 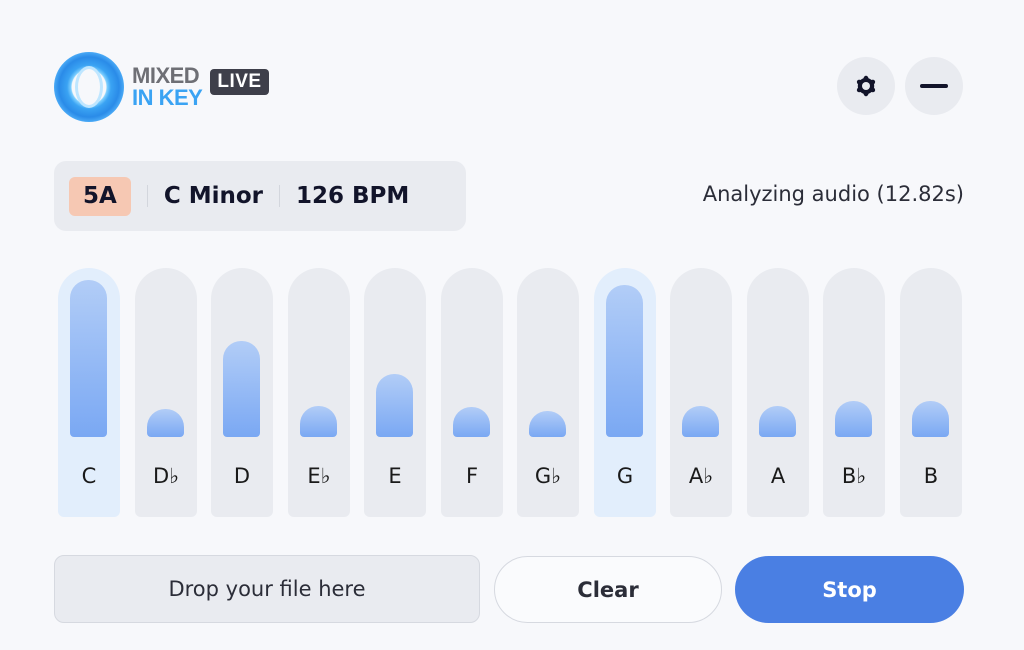 I want to click on app-logo: MIXED IN KEY LIVE, so click(x=161, y=87).